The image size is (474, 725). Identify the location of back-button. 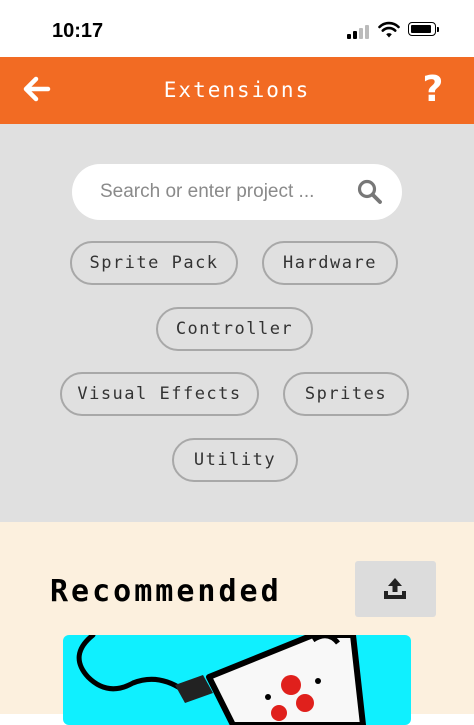
(38, 89).